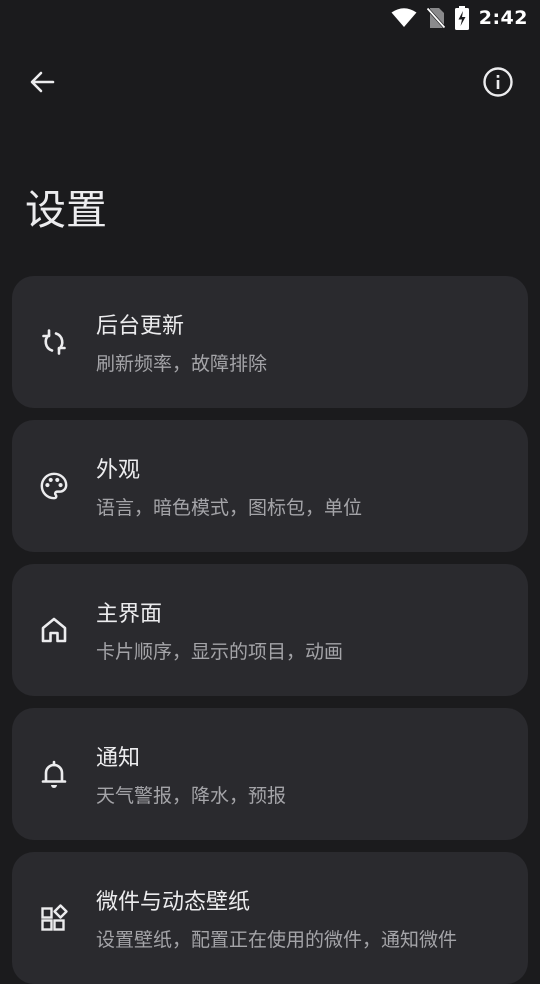  I want to click on settings-item-appearance: 外观 语言，暗色模式，图标包，单位, so click(270, 486).